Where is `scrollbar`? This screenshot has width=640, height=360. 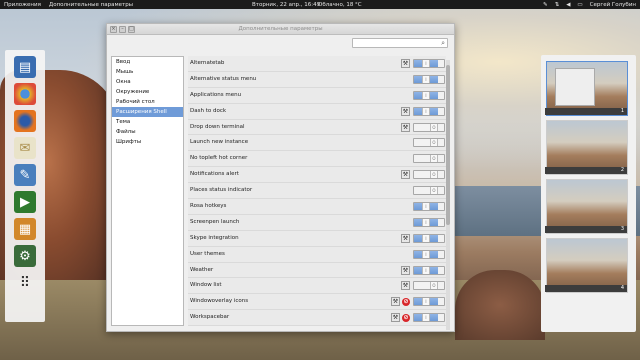 scrollbar is located at coordinates (448, 195).